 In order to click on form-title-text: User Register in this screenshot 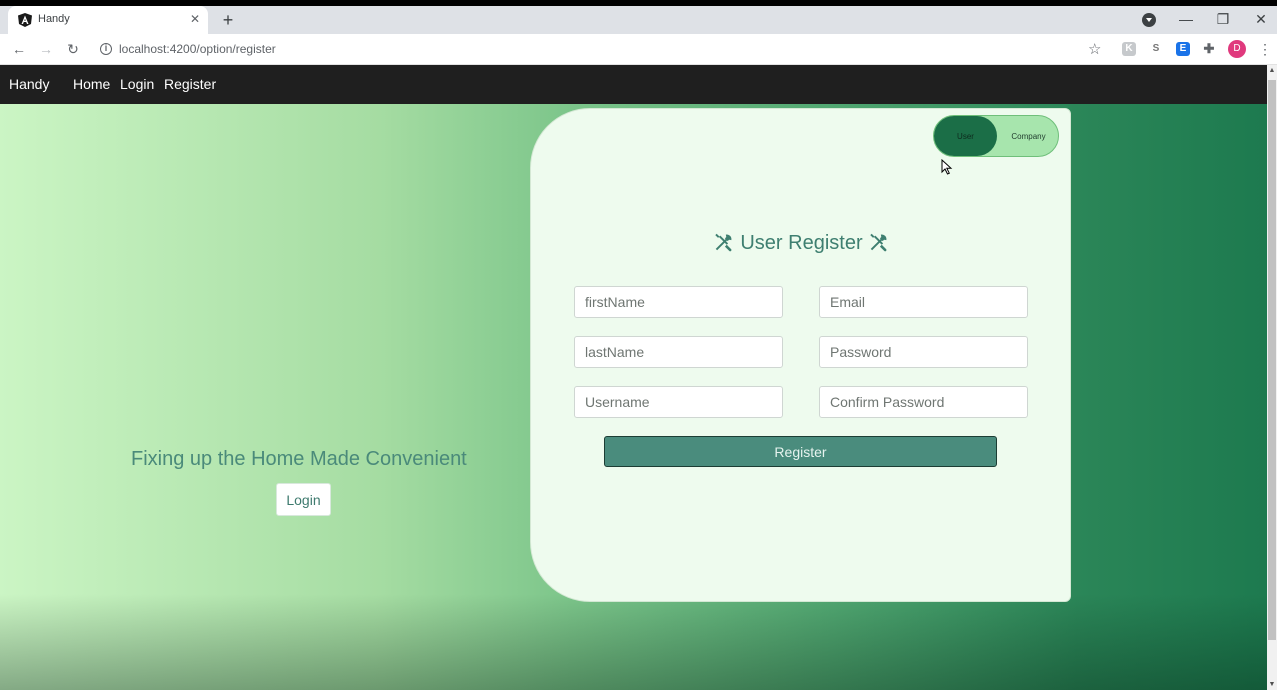, I will do `click(801, 243)`.